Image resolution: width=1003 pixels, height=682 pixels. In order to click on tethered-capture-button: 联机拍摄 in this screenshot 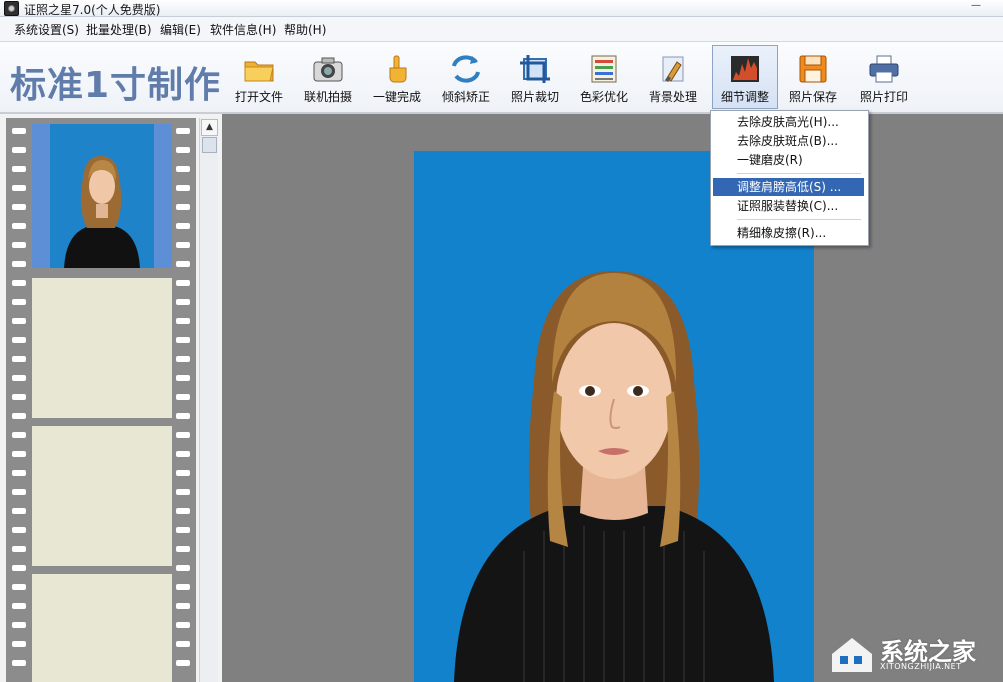, I will do `click(328, 76)`.